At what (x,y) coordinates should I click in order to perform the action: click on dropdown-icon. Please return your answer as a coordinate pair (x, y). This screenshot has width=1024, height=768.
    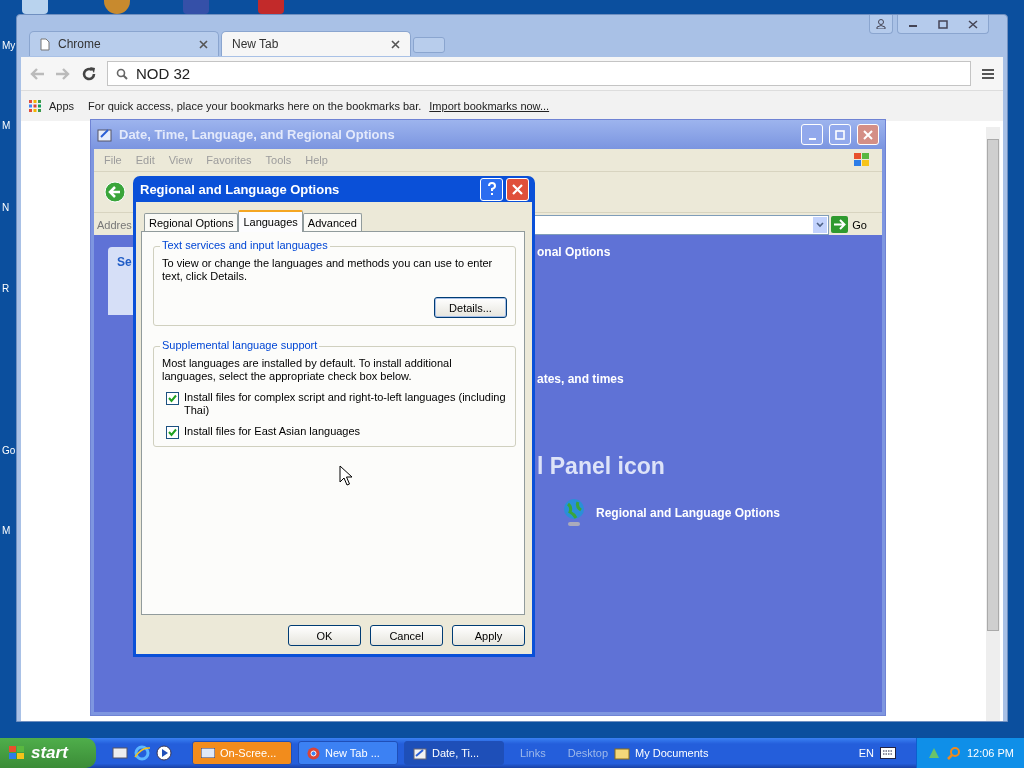
    Looking at the image, I should click on (820, 224).